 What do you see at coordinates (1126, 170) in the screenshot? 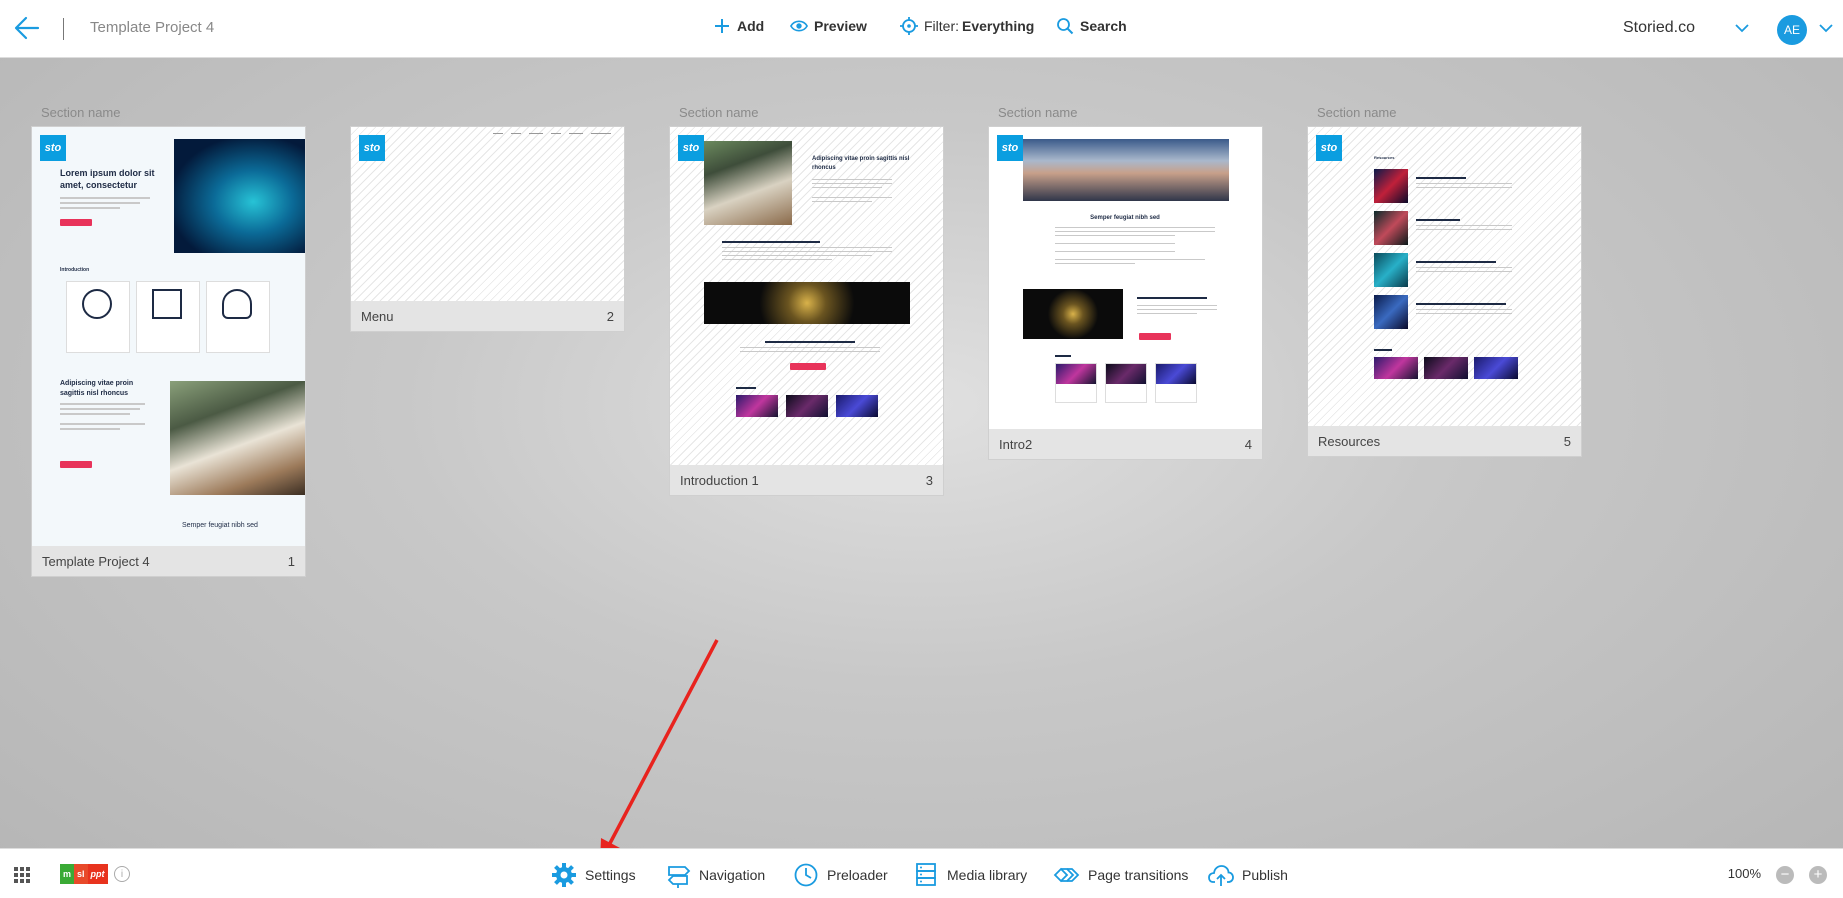
I see `city-view-image` at bounding box center [1126, 170].